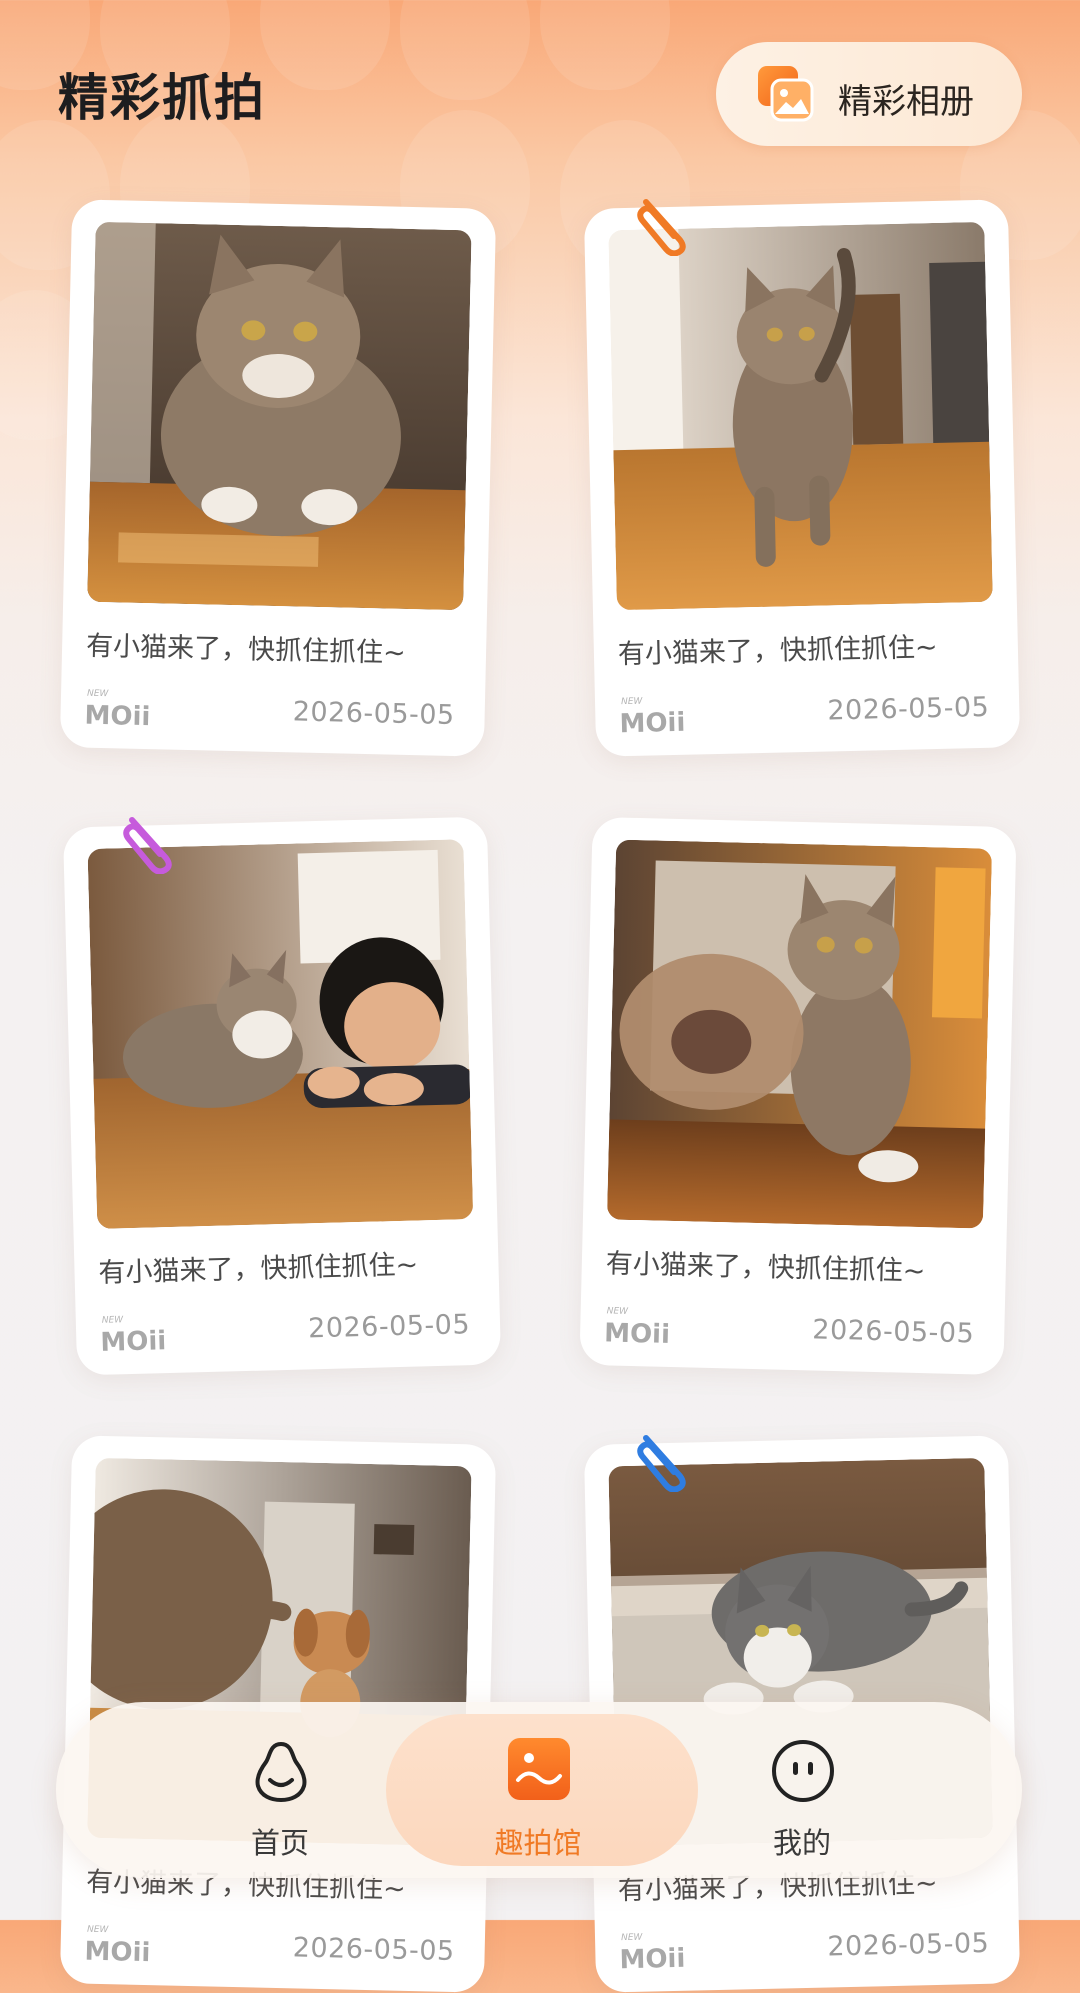 The width and height of the screenshot is (1080, 1993). I want to click on home-face-icon, so click(281, 1772).